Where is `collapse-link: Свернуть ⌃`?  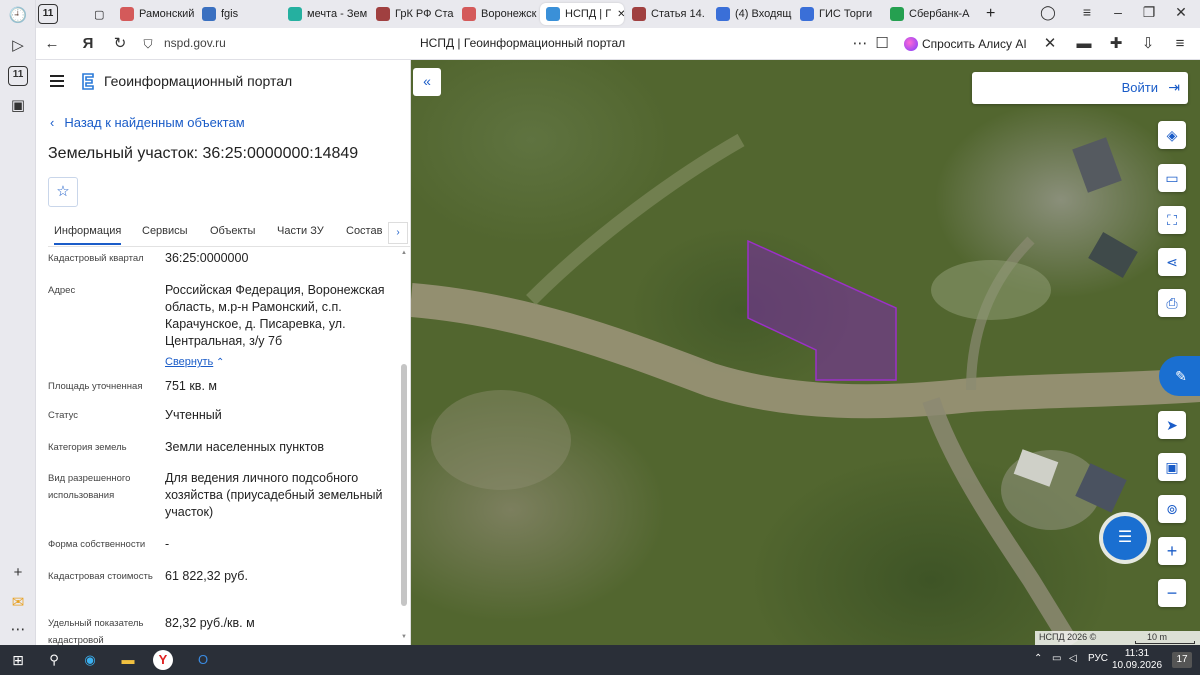 collapse-link: Свернуть ⌃ is located at coordinates (194, 361).